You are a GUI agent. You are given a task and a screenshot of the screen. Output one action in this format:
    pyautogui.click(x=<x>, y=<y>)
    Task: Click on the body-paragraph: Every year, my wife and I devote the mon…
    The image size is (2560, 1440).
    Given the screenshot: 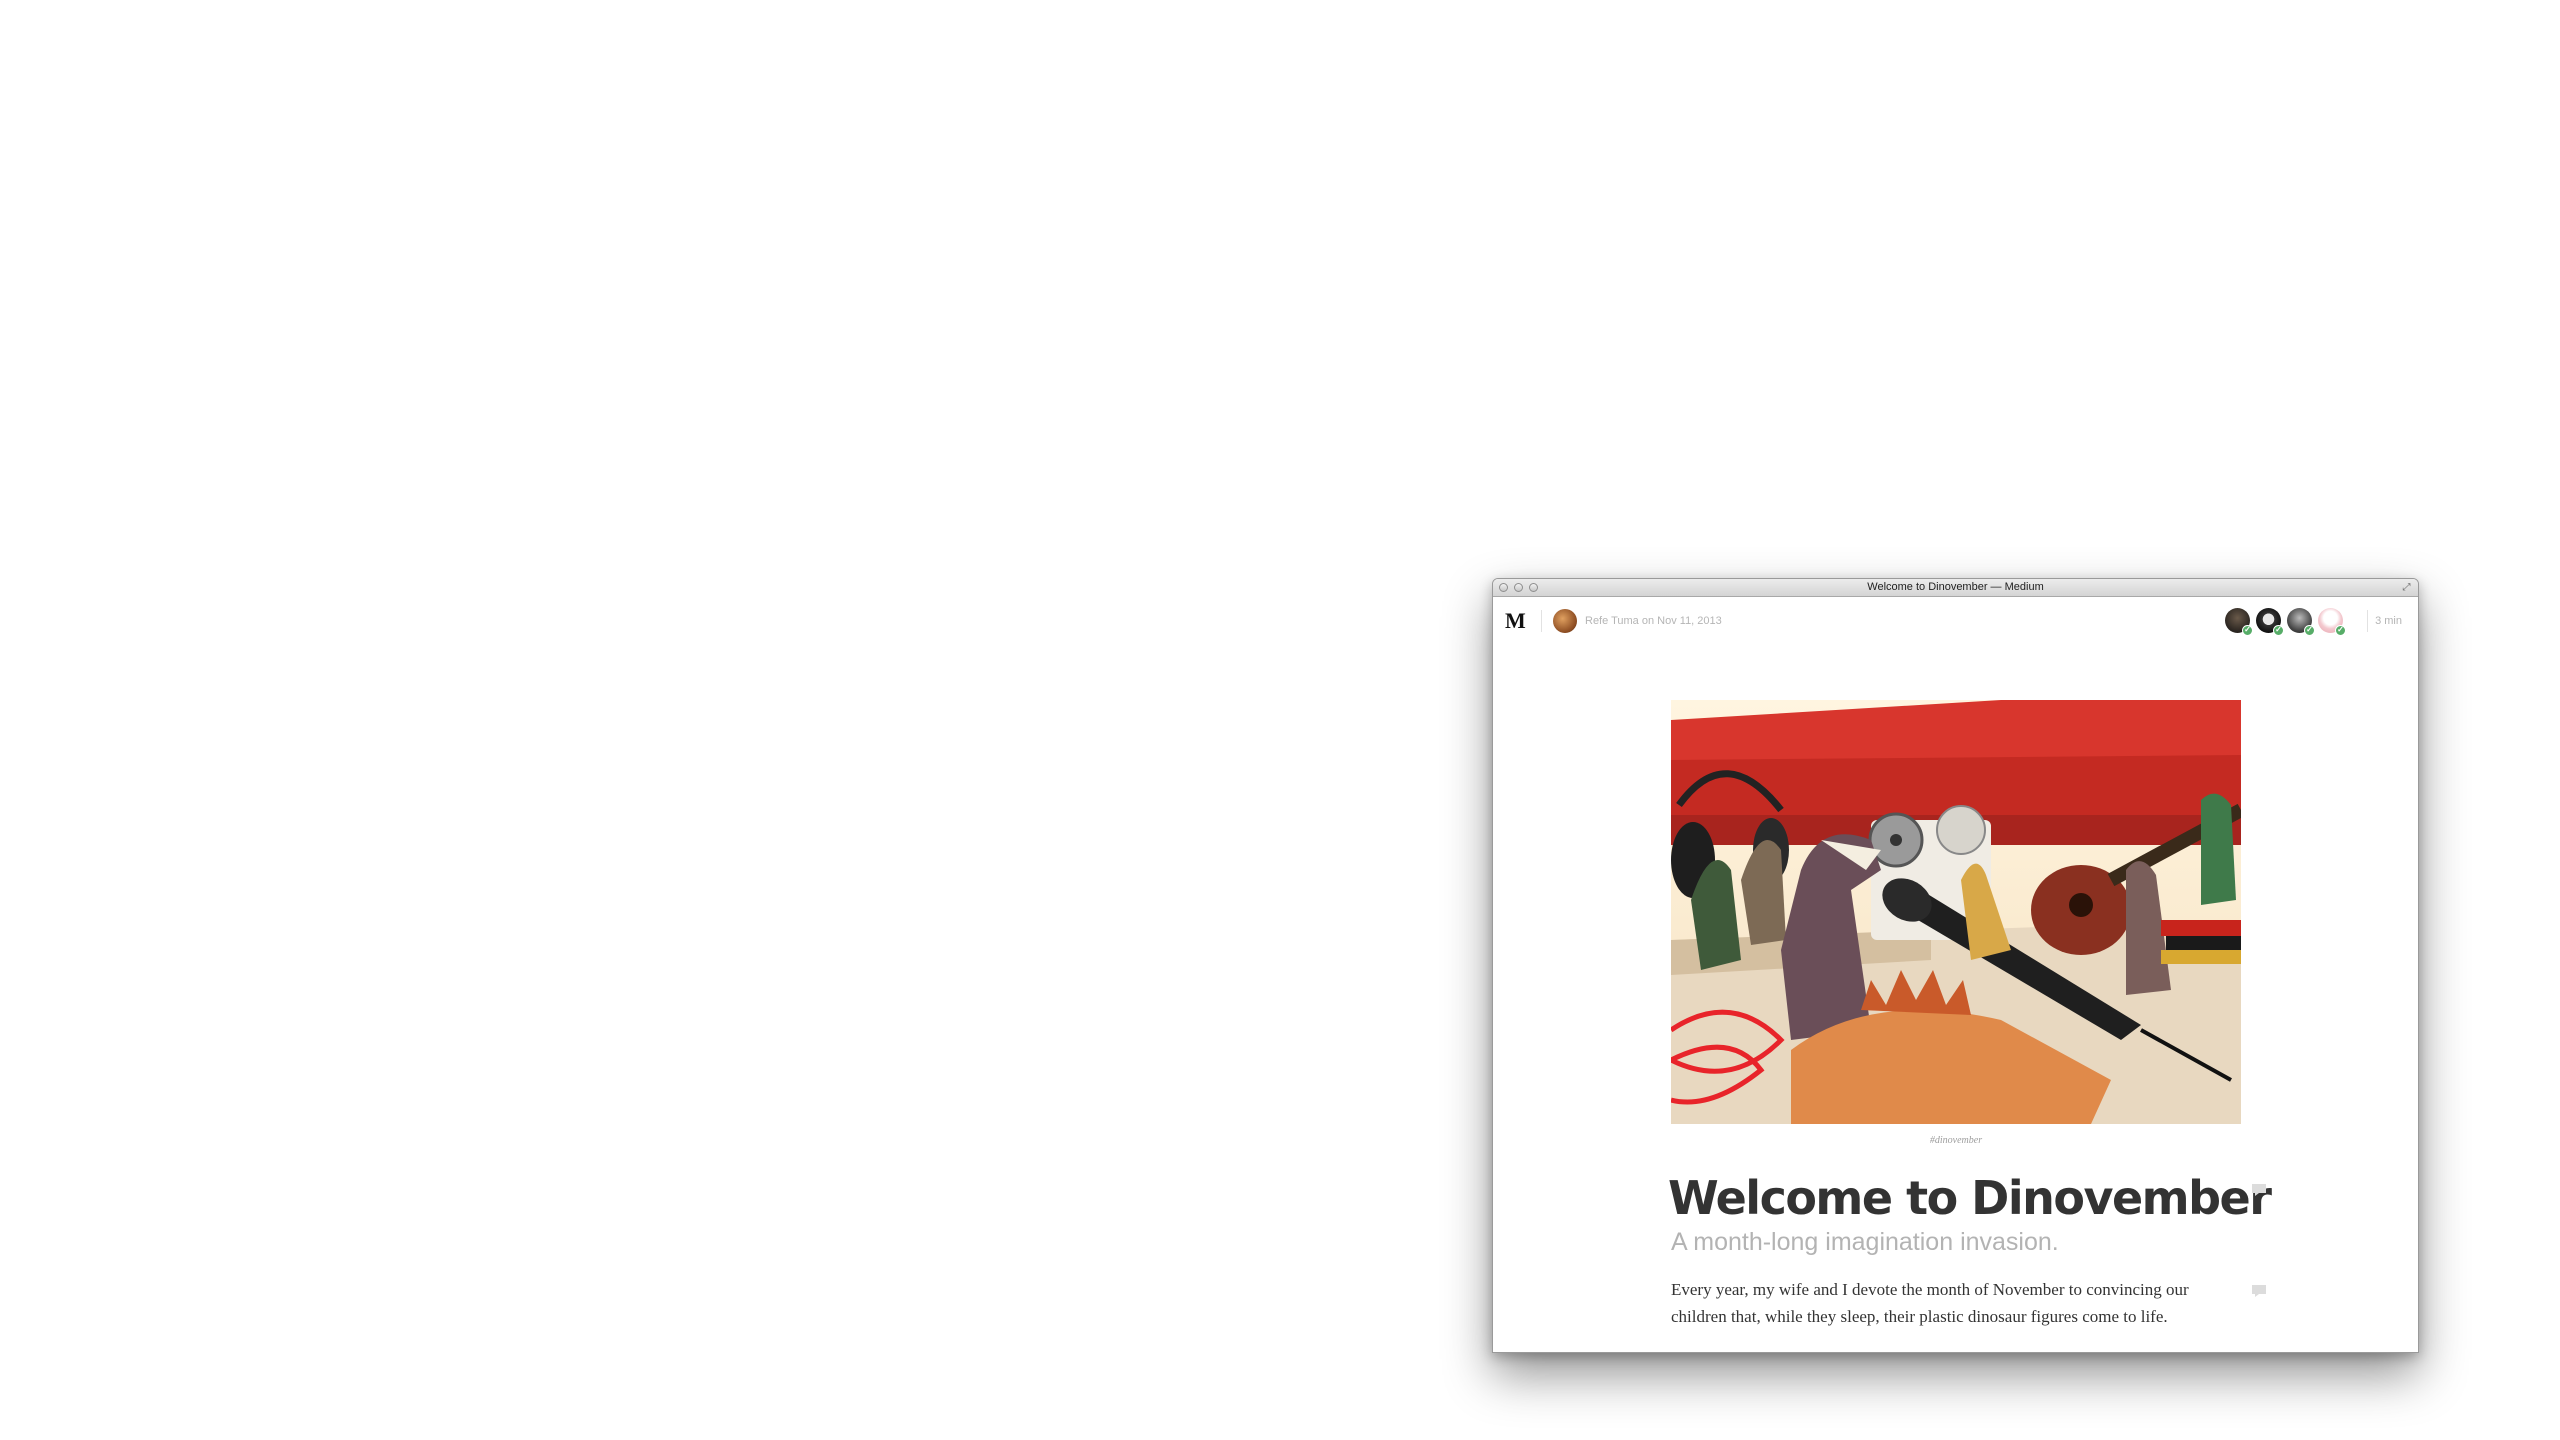 What is the action you would take?
    pyautogui.click(x=1930, y=1303)
    